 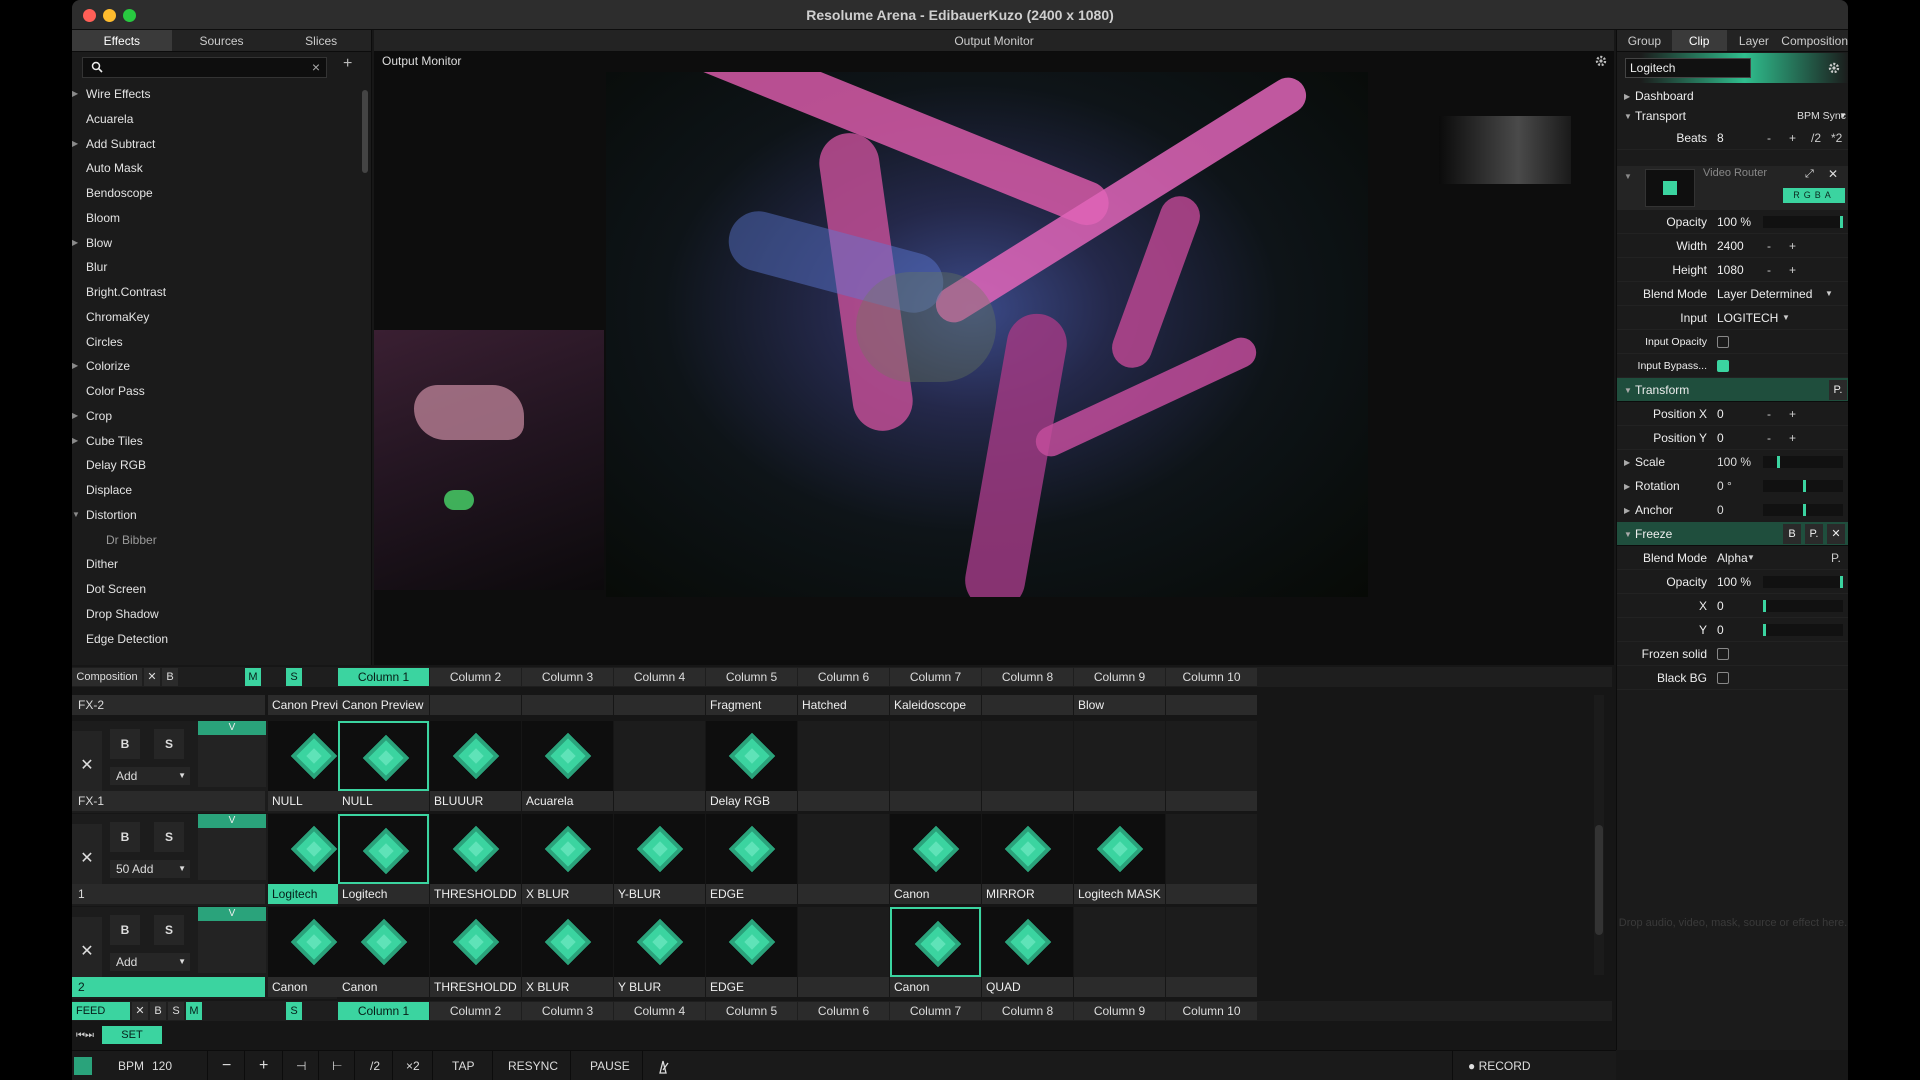 I want to click on effect-item: Bendoscope, so click(x=217, y=193).